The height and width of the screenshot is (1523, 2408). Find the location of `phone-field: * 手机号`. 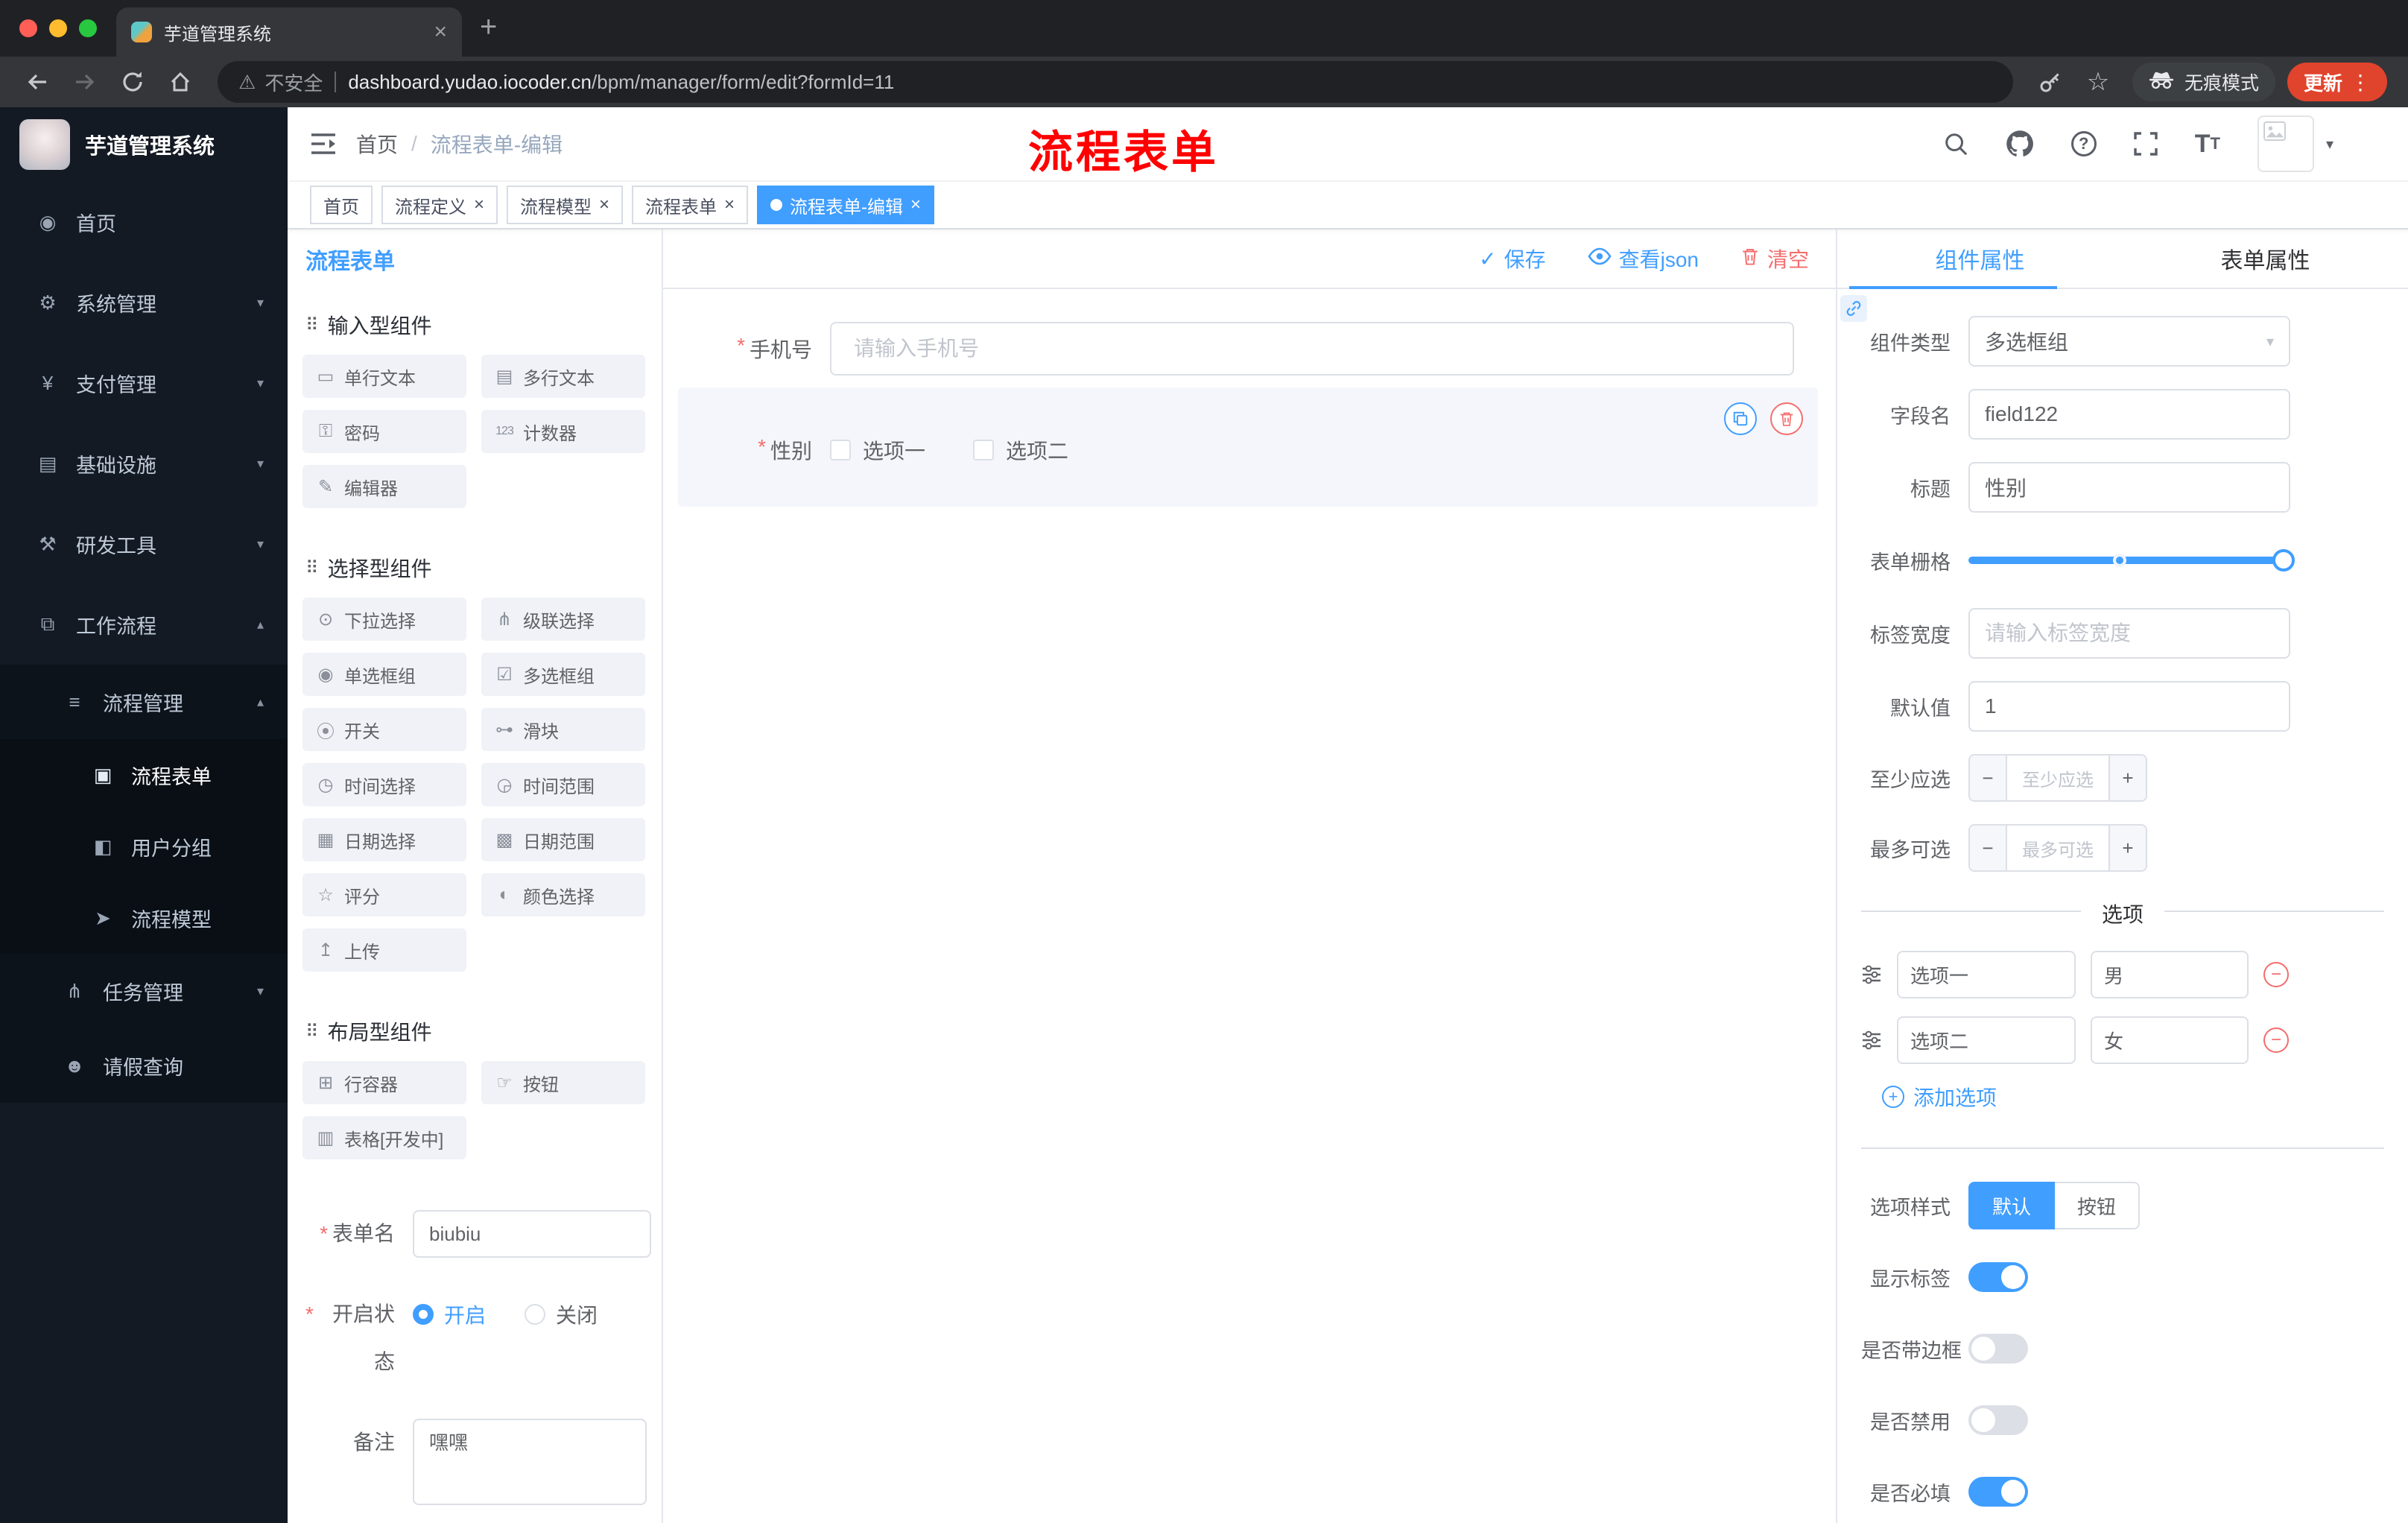

phone-field: * 手机号 is located at coordinates (1249, 349).